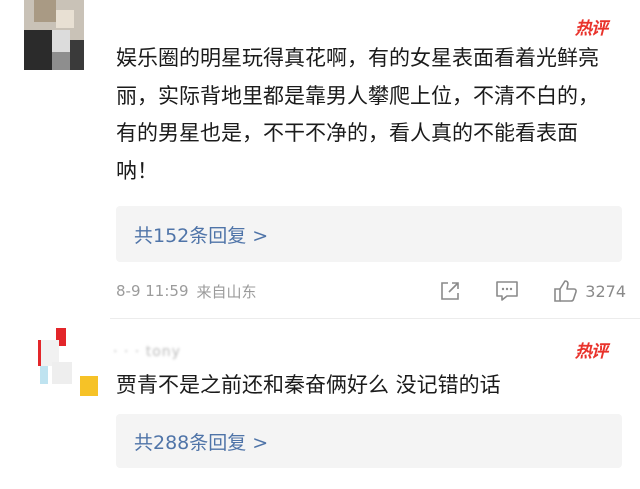  What do you see at coordinates (152, 291) in the screenshot?
I see `comment-timestamp: 8-9 11:59` at bounding box center [152, 291].